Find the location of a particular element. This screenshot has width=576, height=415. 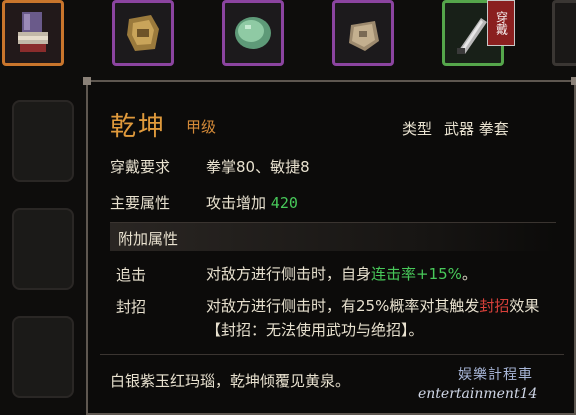

item-type: 类型 武器 拳套 is located at coordinates (455, 128).